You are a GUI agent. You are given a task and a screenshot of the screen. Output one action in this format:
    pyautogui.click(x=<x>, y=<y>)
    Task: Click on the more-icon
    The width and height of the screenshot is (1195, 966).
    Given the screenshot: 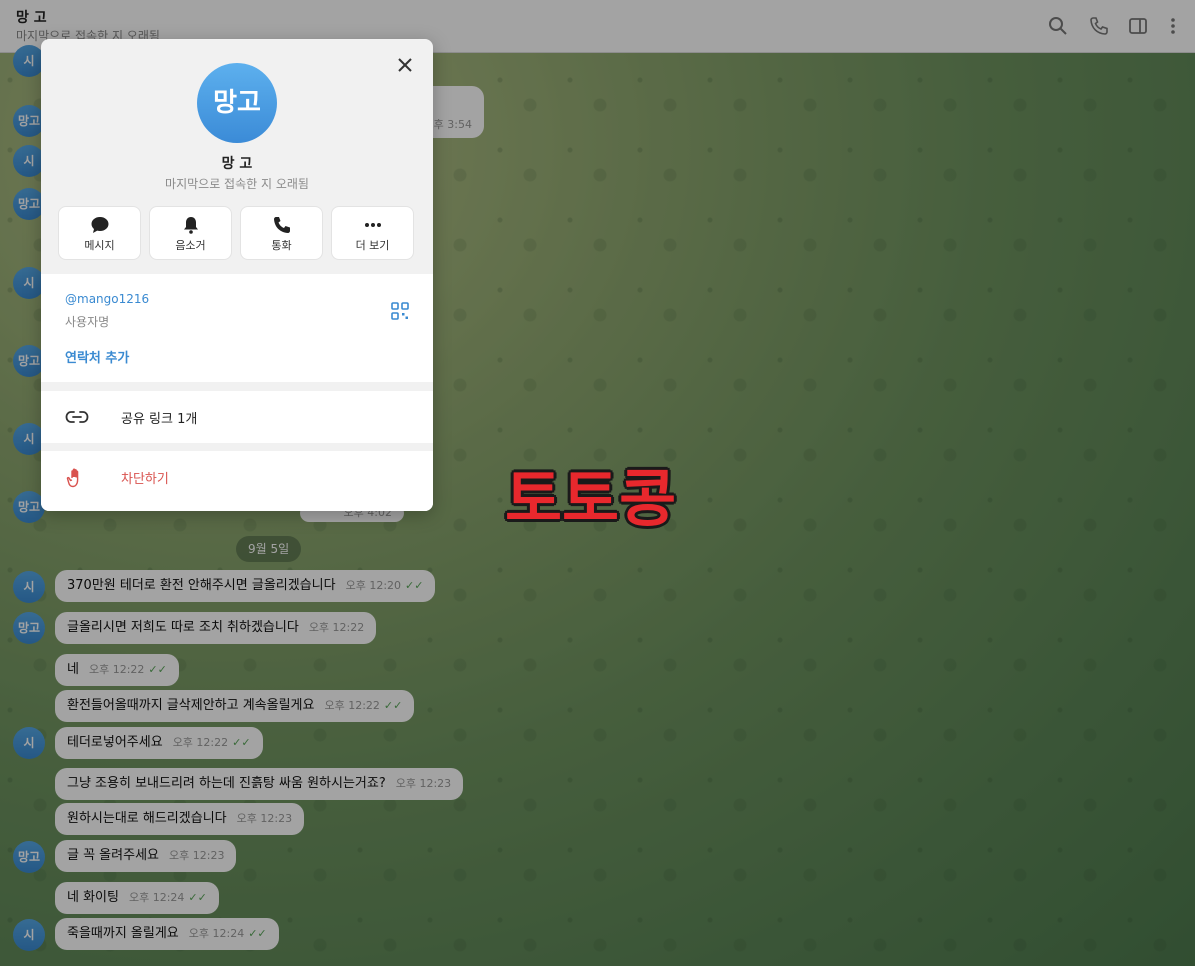 What is the action you would take?
    pyautogui.click(x=372, y=225)
    